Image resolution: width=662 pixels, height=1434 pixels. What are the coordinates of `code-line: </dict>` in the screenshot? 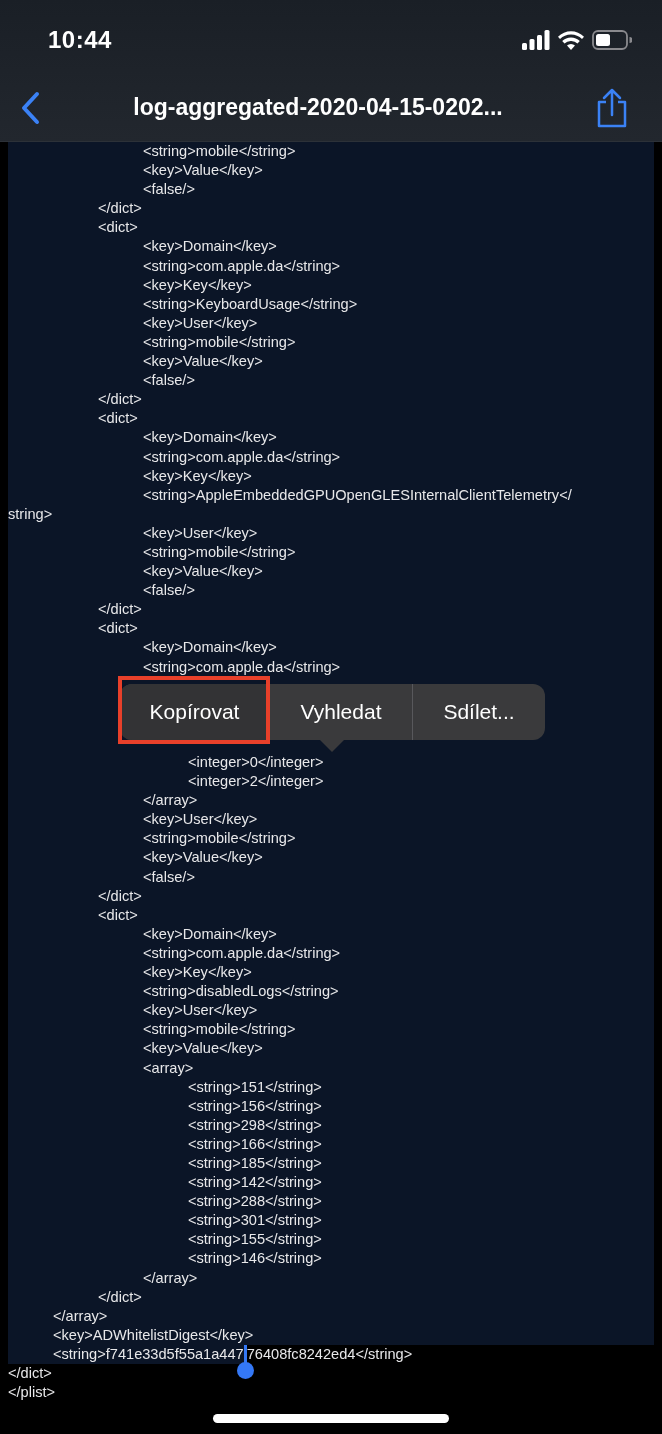 It's located at (30, 1373).